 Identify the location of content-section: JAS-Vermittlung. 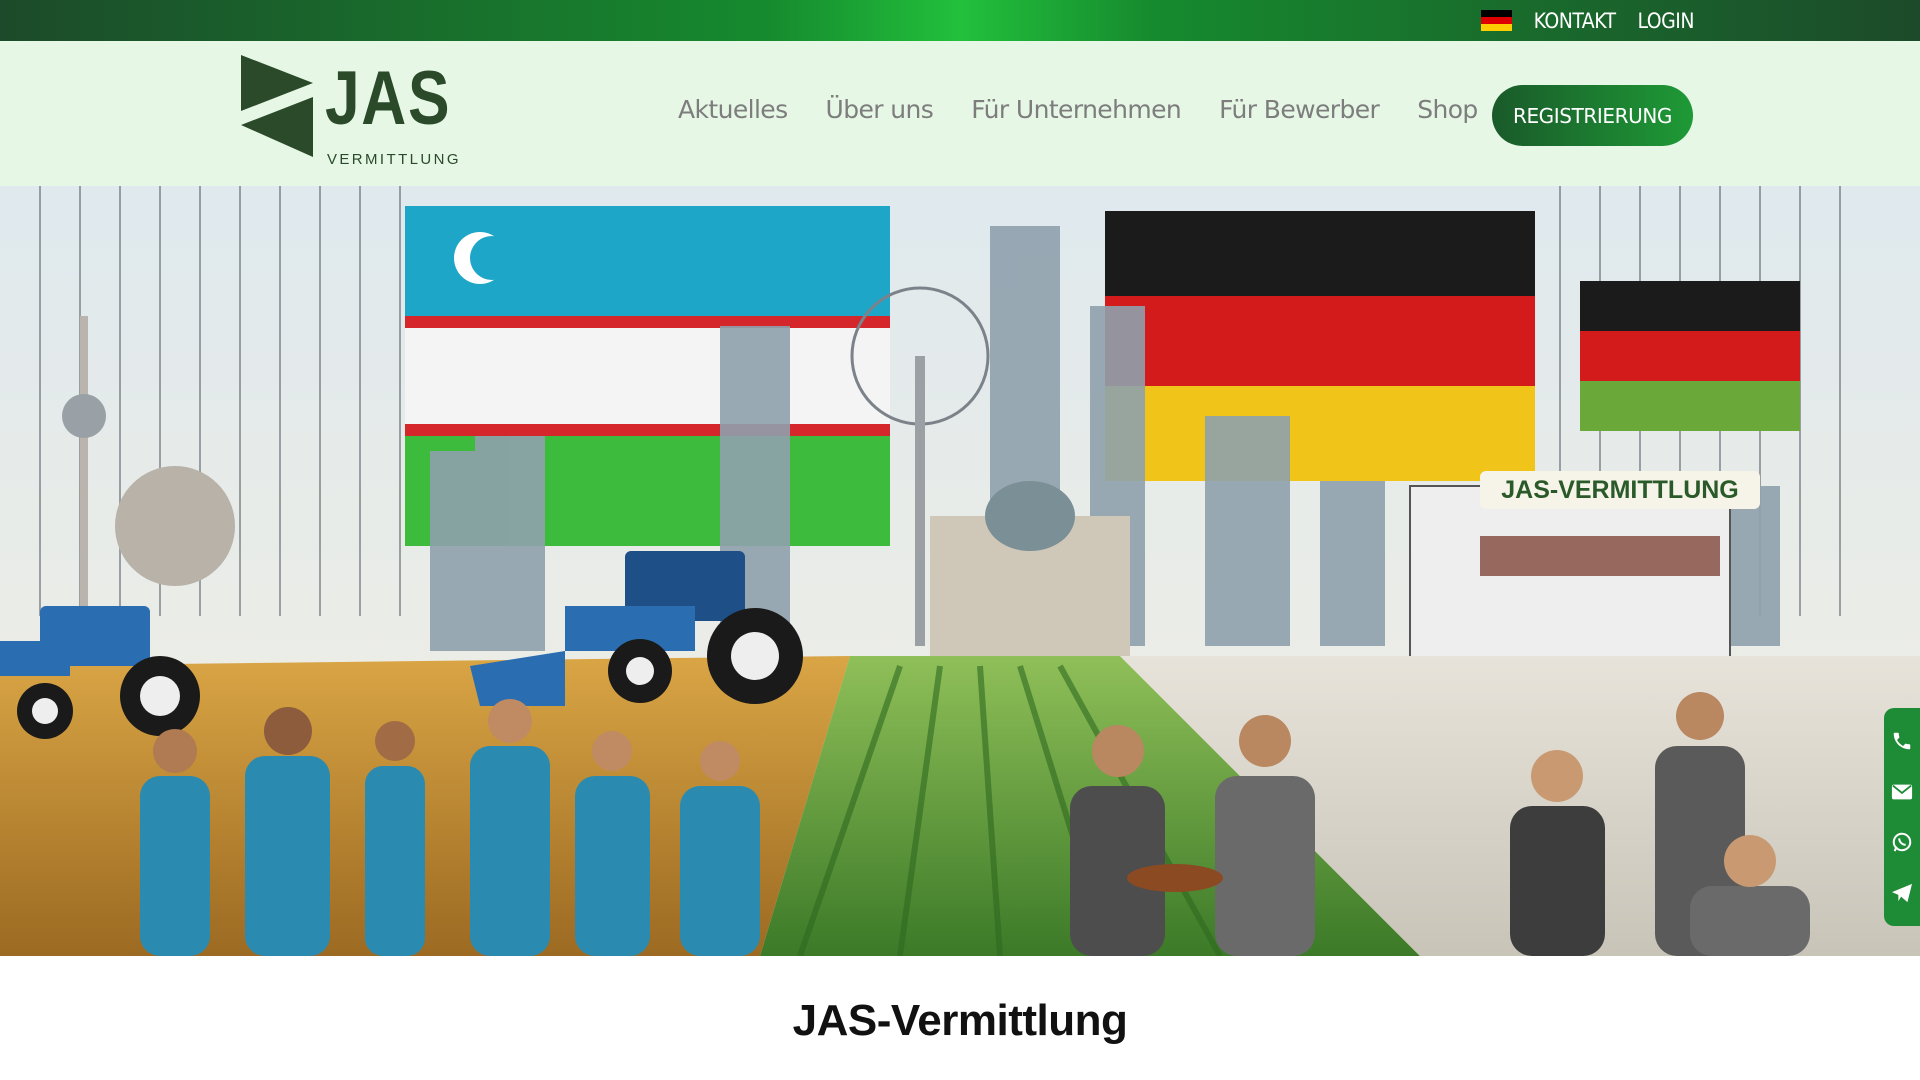
(960, 1018).